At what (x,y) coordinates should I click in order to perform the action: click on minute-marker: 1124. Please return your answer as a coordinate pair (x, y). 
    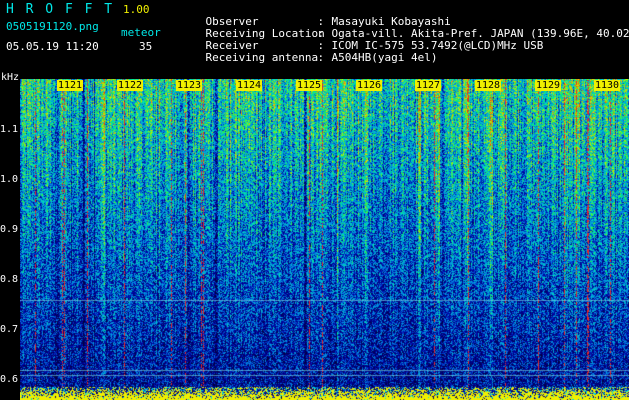
    Looking at the image, I should click on (249, 85).